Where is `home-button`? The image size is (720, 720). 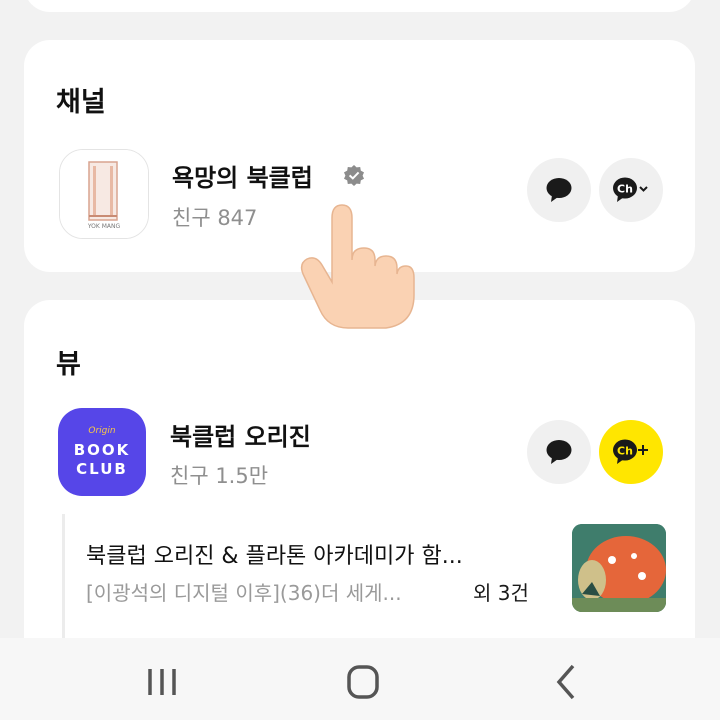
home-button is located at coordinates (363, 682).